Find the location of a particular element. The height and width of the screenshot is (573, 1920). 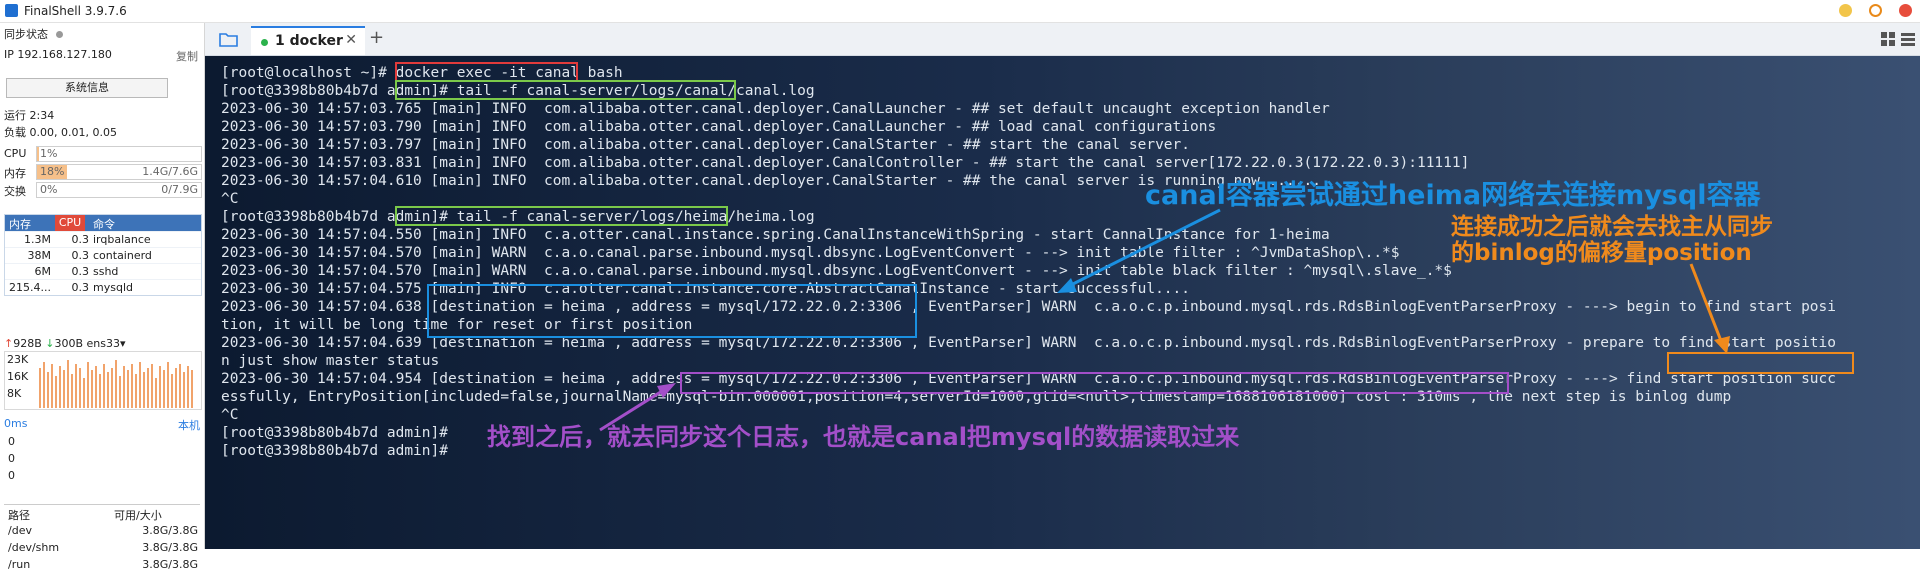

maximize-button is located at coordinates (1875, 10).